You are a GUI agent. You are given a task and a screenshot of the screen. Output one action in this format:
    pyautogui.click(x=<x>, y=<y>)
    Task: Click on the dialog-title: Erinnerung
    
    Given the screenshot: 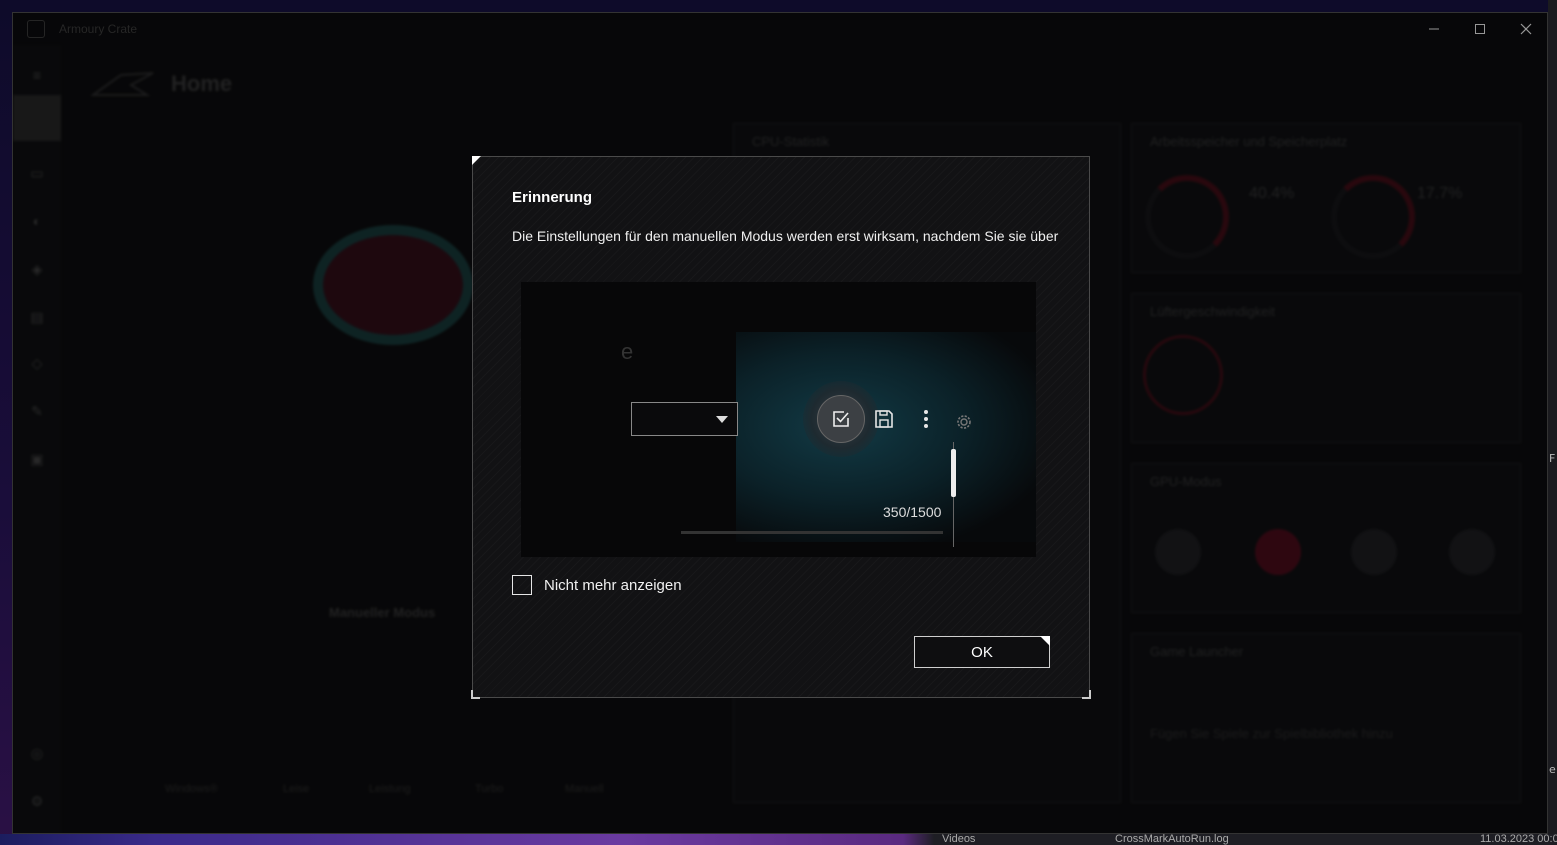 What is the action you would take?
    pyautogui.click(x=552, y=197)
    